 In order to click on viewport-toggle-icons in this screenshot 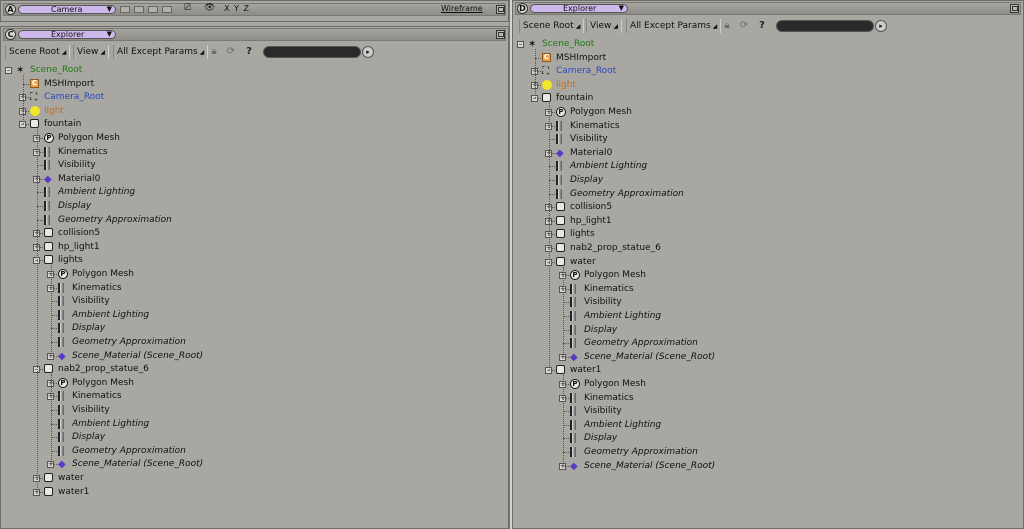, I will do `click(149, 9)`.